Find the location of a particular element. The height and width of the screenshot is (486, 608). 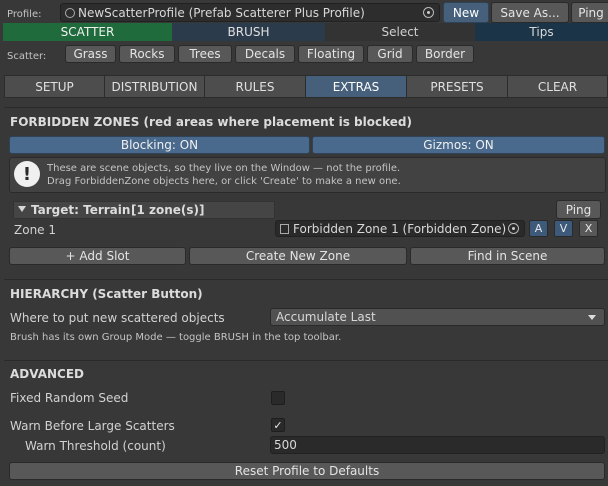

warn-threshold-value: 500 is located at coordinates (285, 445).